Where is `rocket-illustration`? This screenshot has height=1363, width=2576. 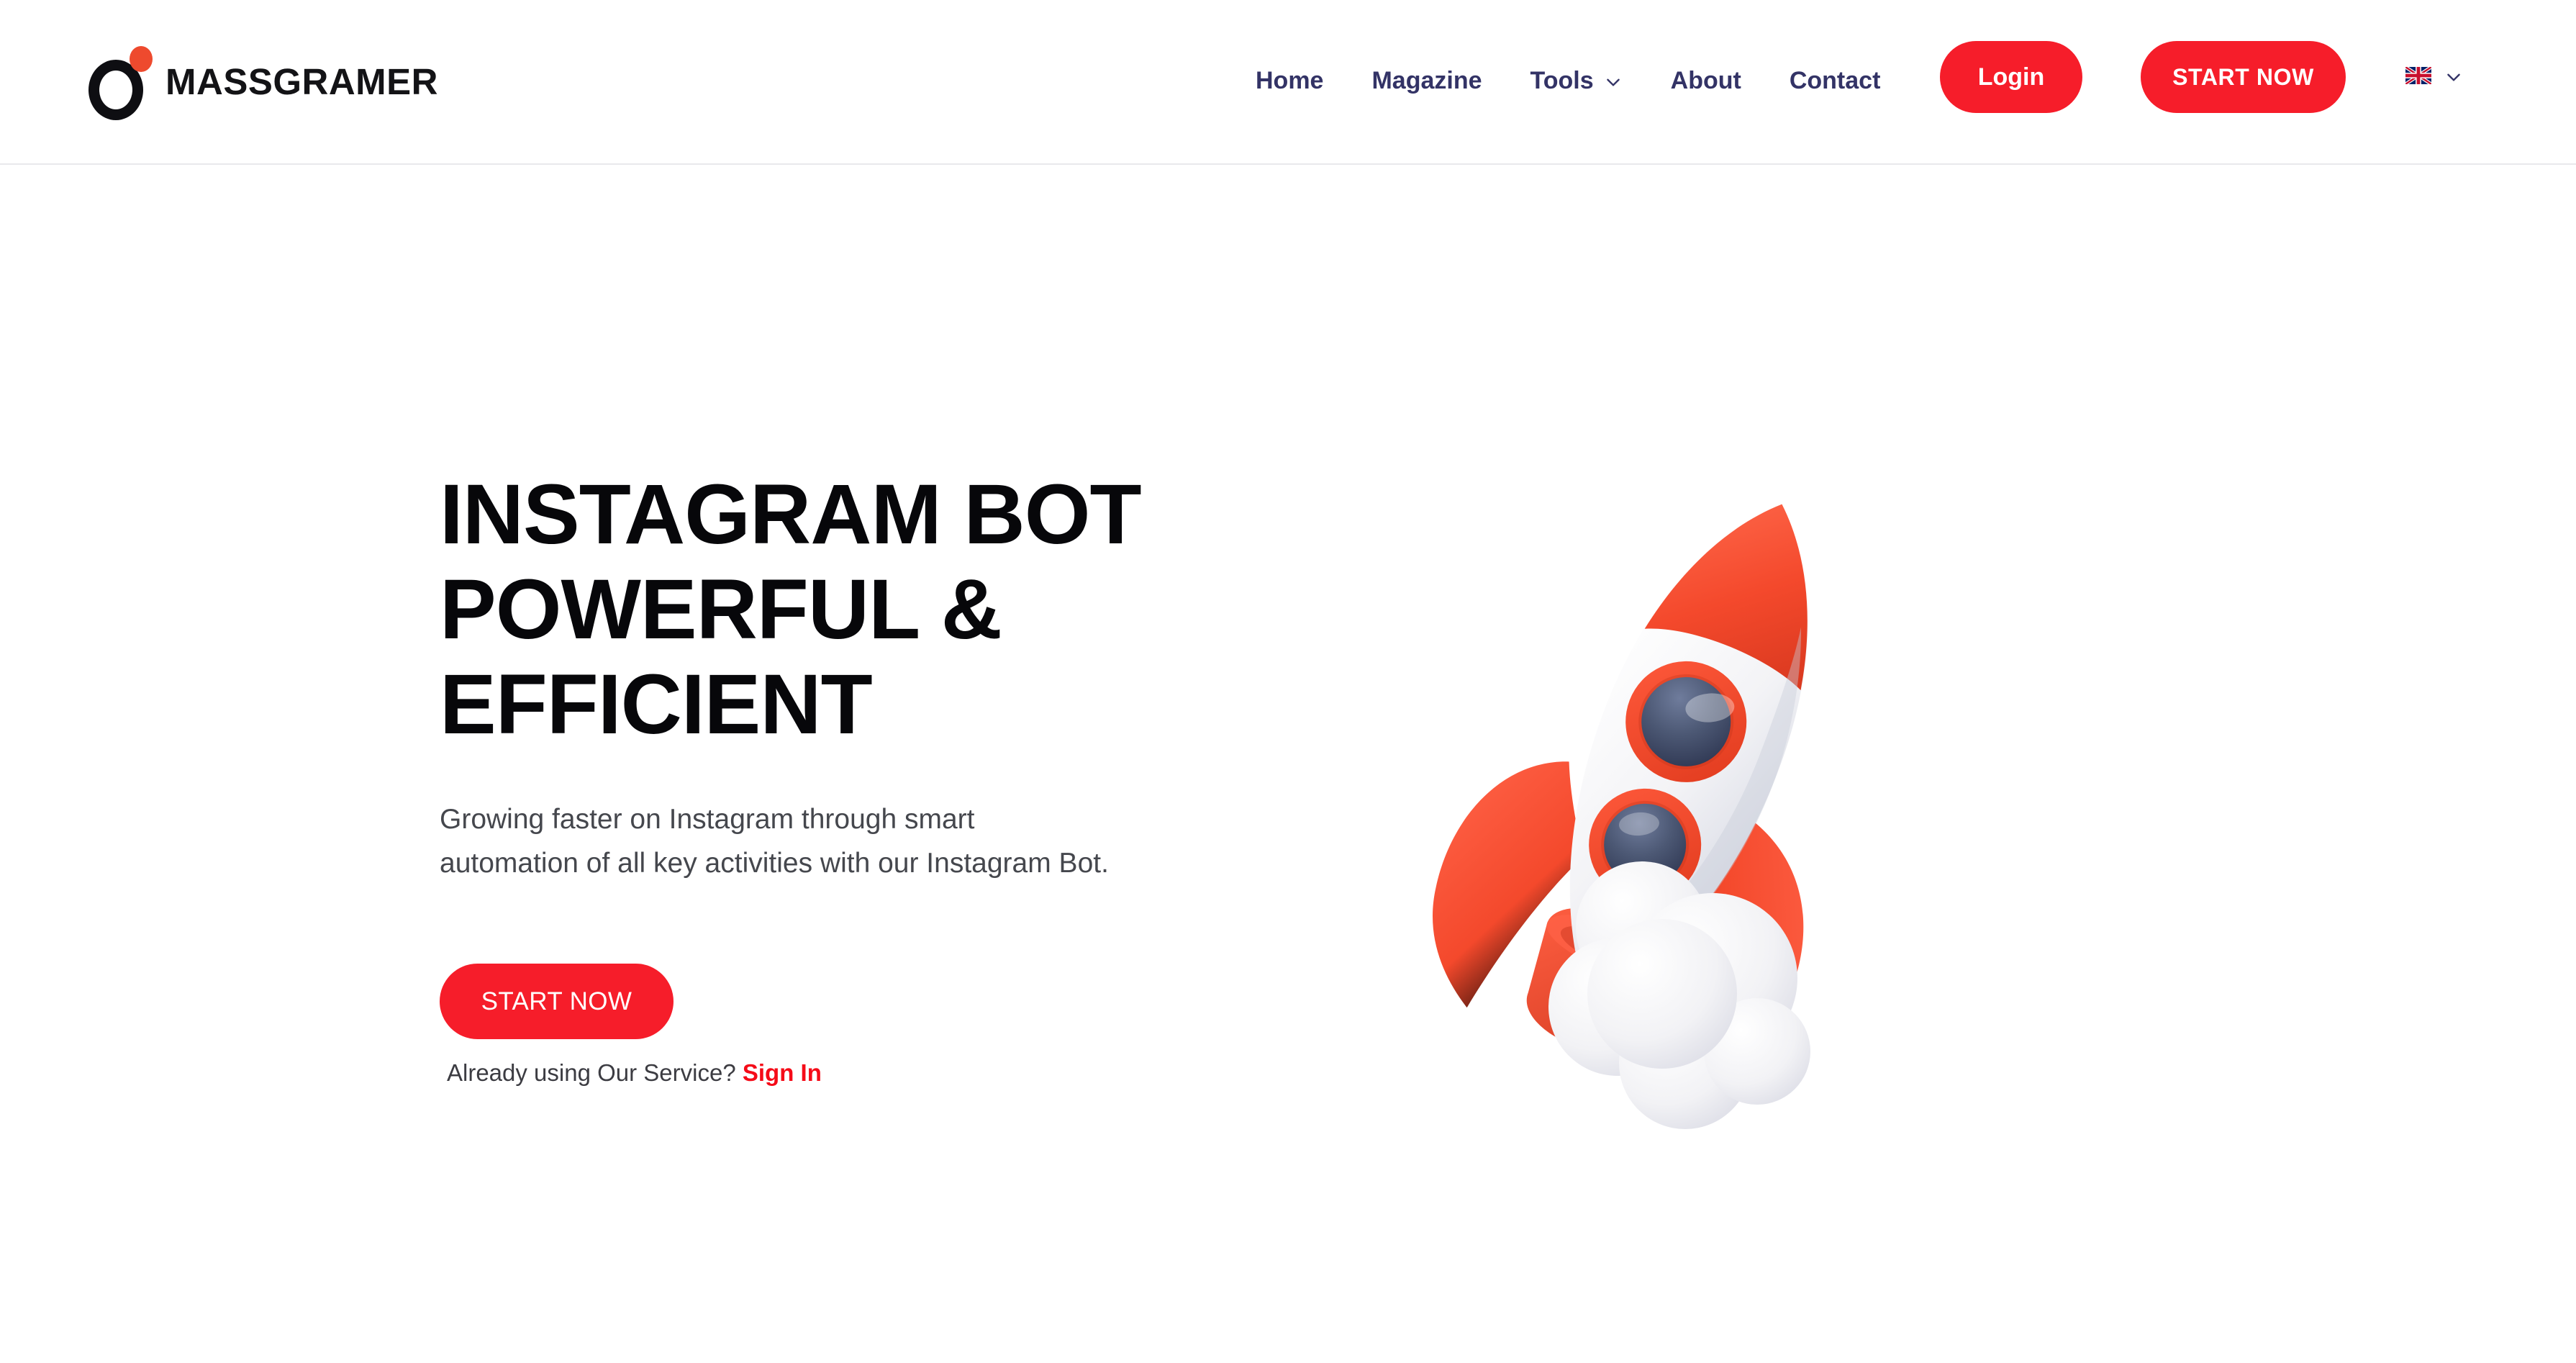 rocket-illustration is located at coordinates (1684, 794).